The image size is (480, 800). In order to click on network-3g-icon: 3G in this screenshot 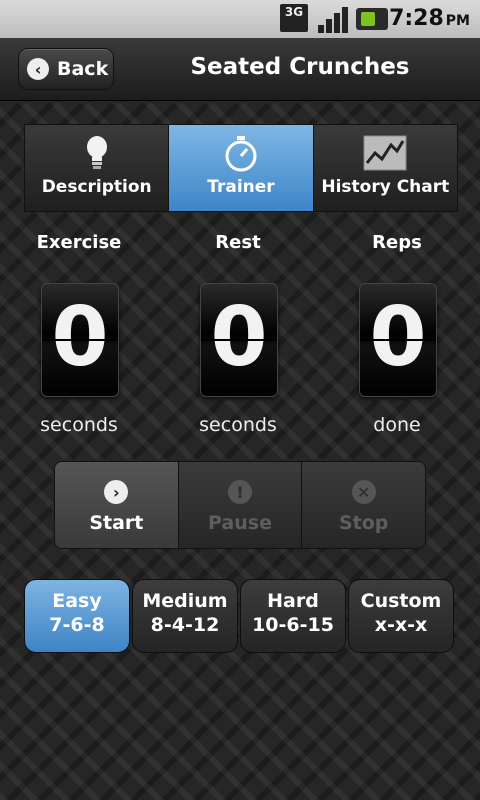, I will do `click(294, 18)`.